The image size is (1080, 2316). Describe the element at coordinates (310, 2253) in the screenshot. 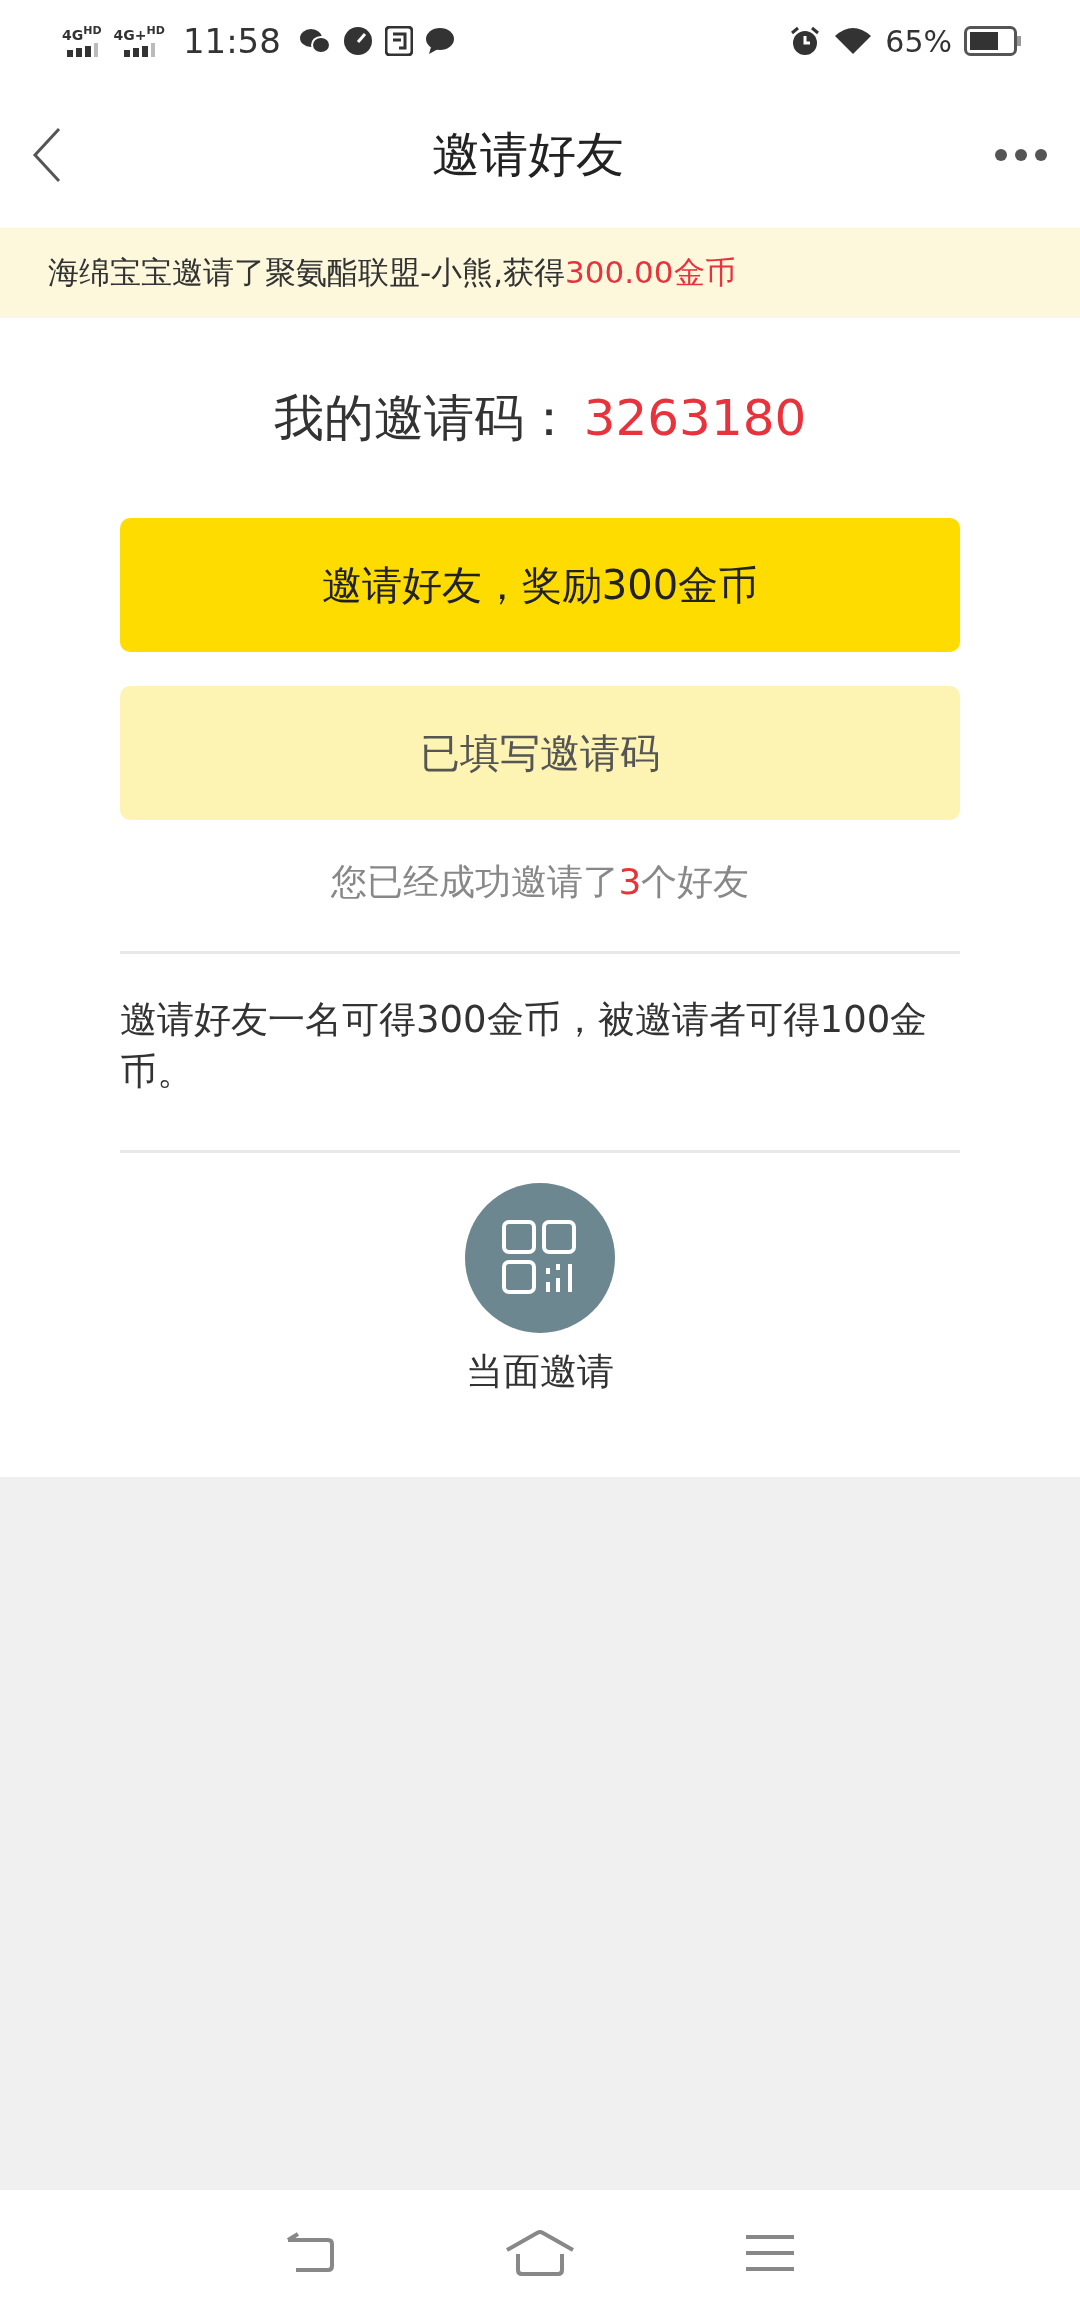

I see `back-nav-icon` at that location.